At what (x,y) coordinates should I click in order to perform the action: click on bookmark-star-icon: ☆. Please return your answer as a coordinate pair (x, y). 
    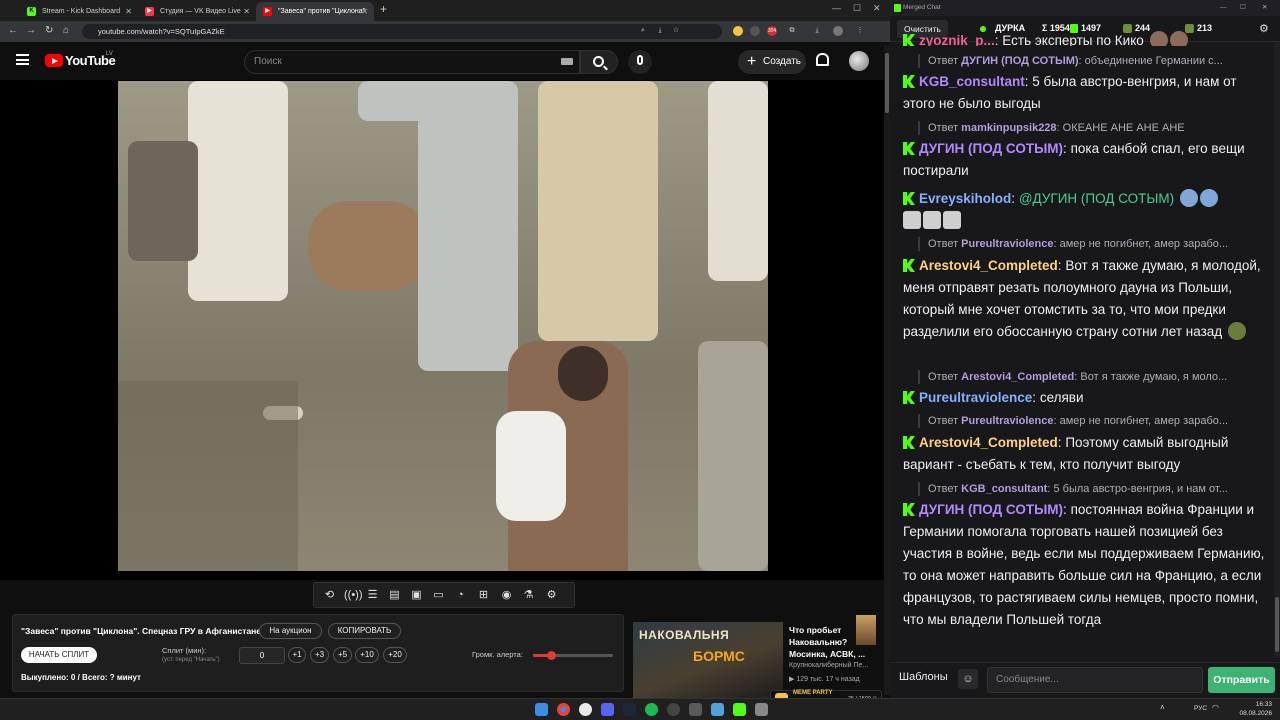
    Looking at the image, I should click on (676, 31).